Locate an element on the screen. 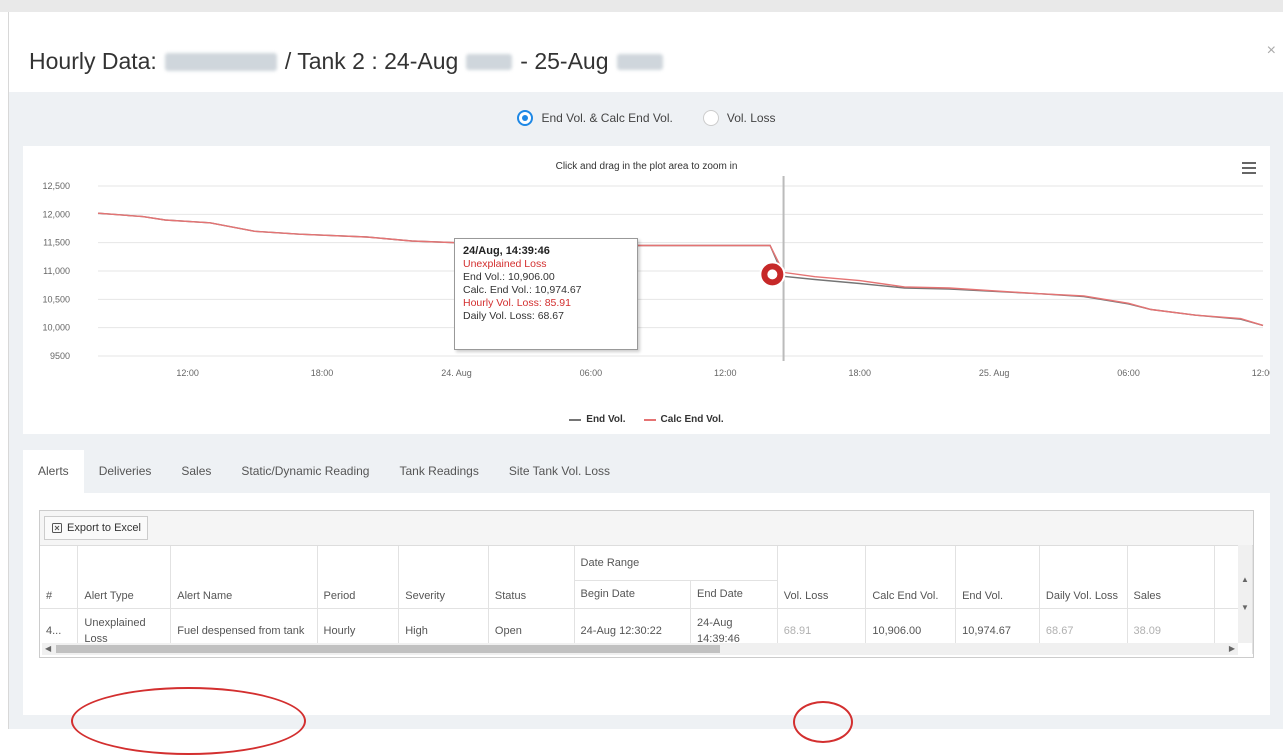  close-icon: × is located at coordinates (1271, 51).